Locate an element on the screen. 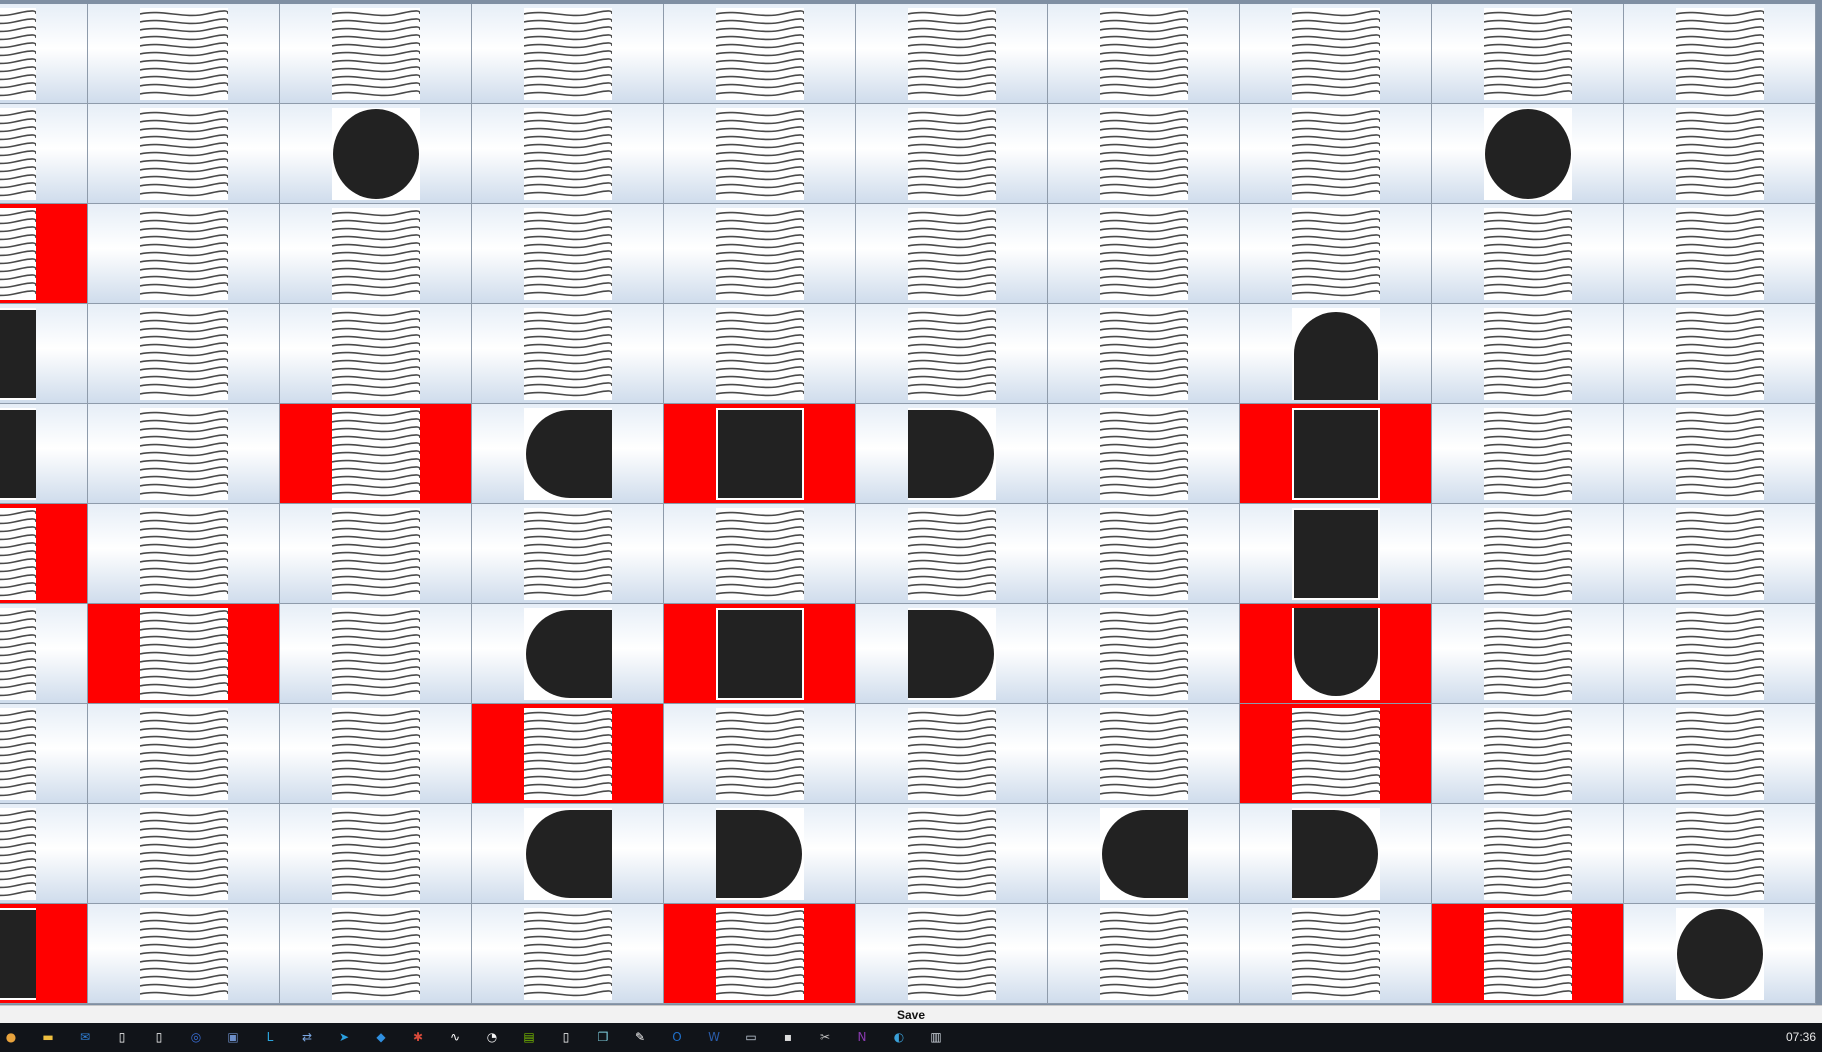 The height and width of the screenshot is (1052, 1822). chrome-icon: ● is located at coordinates (11, 1037).